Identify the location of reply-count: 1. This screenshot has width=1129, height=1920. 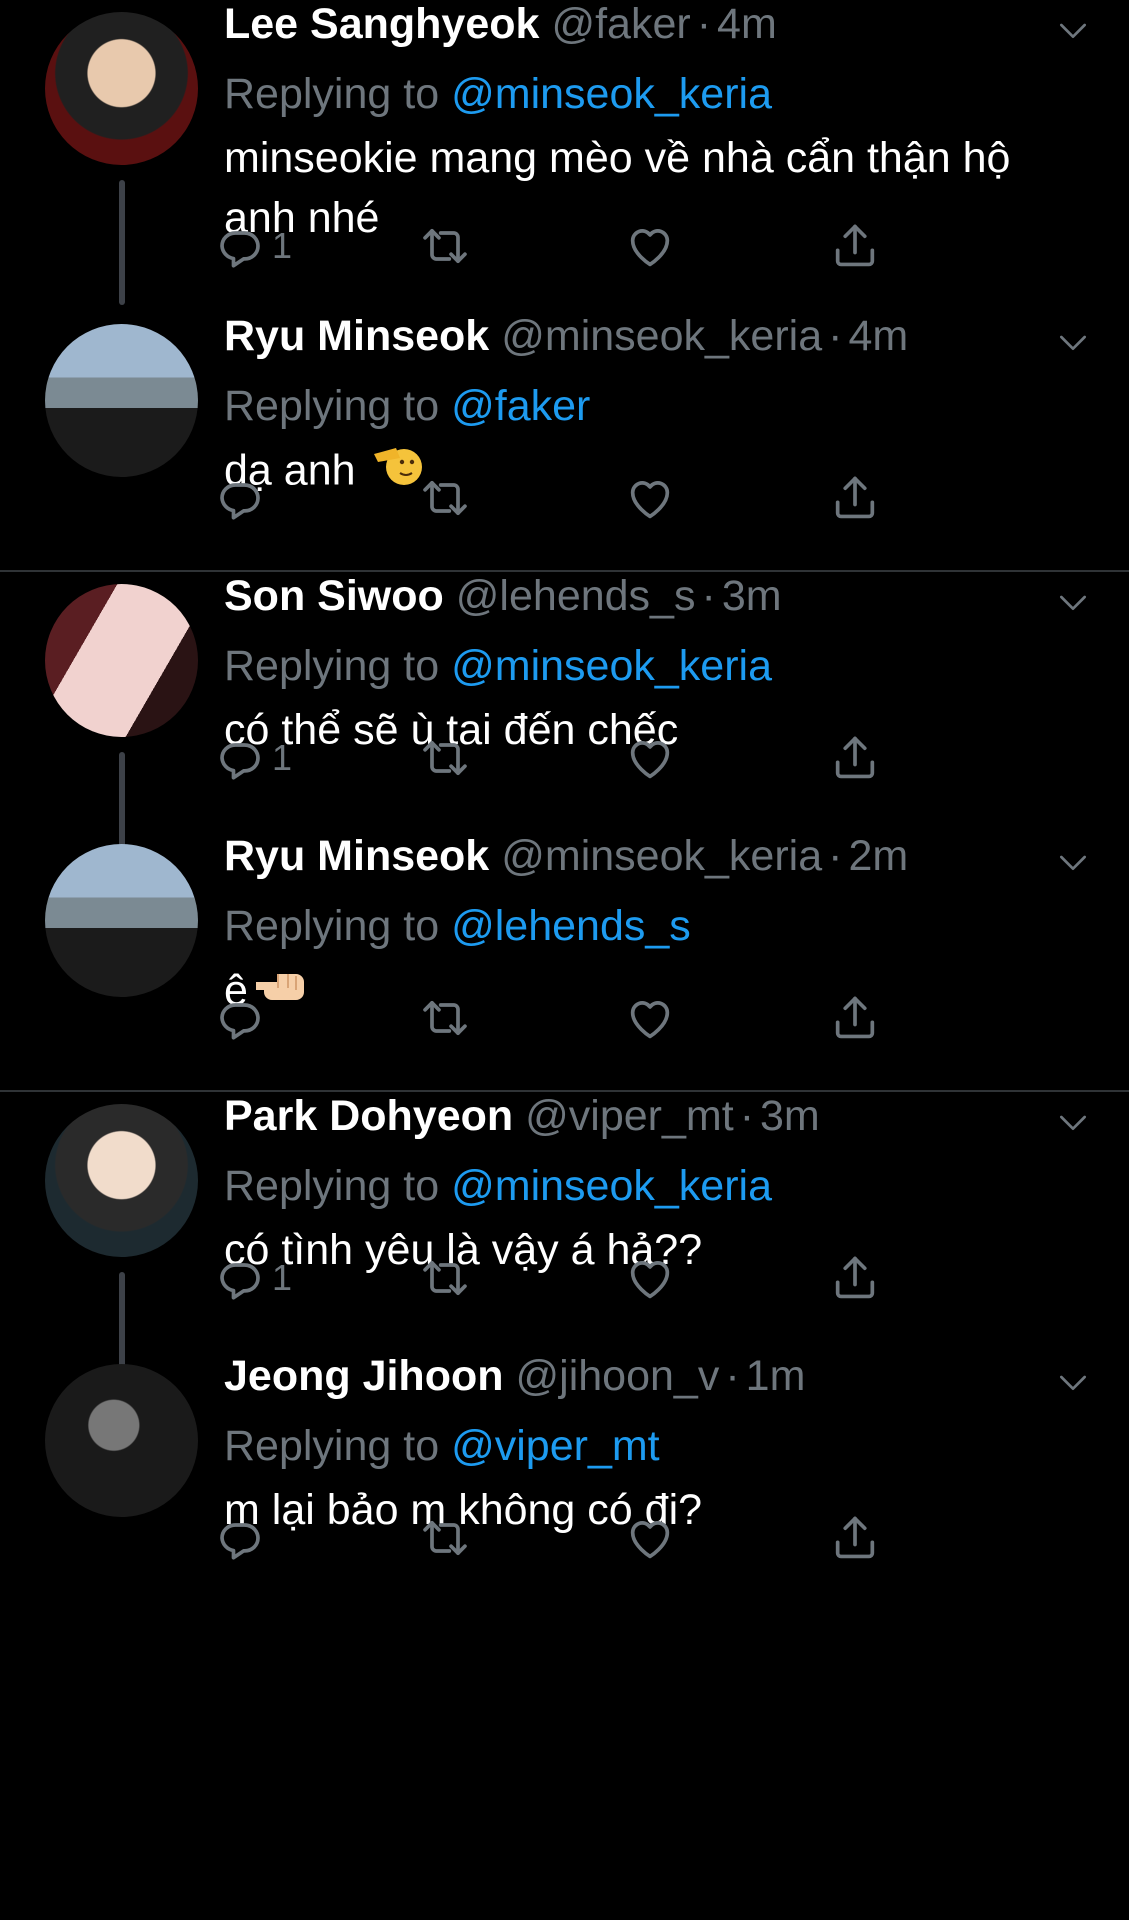
(282, 1277).